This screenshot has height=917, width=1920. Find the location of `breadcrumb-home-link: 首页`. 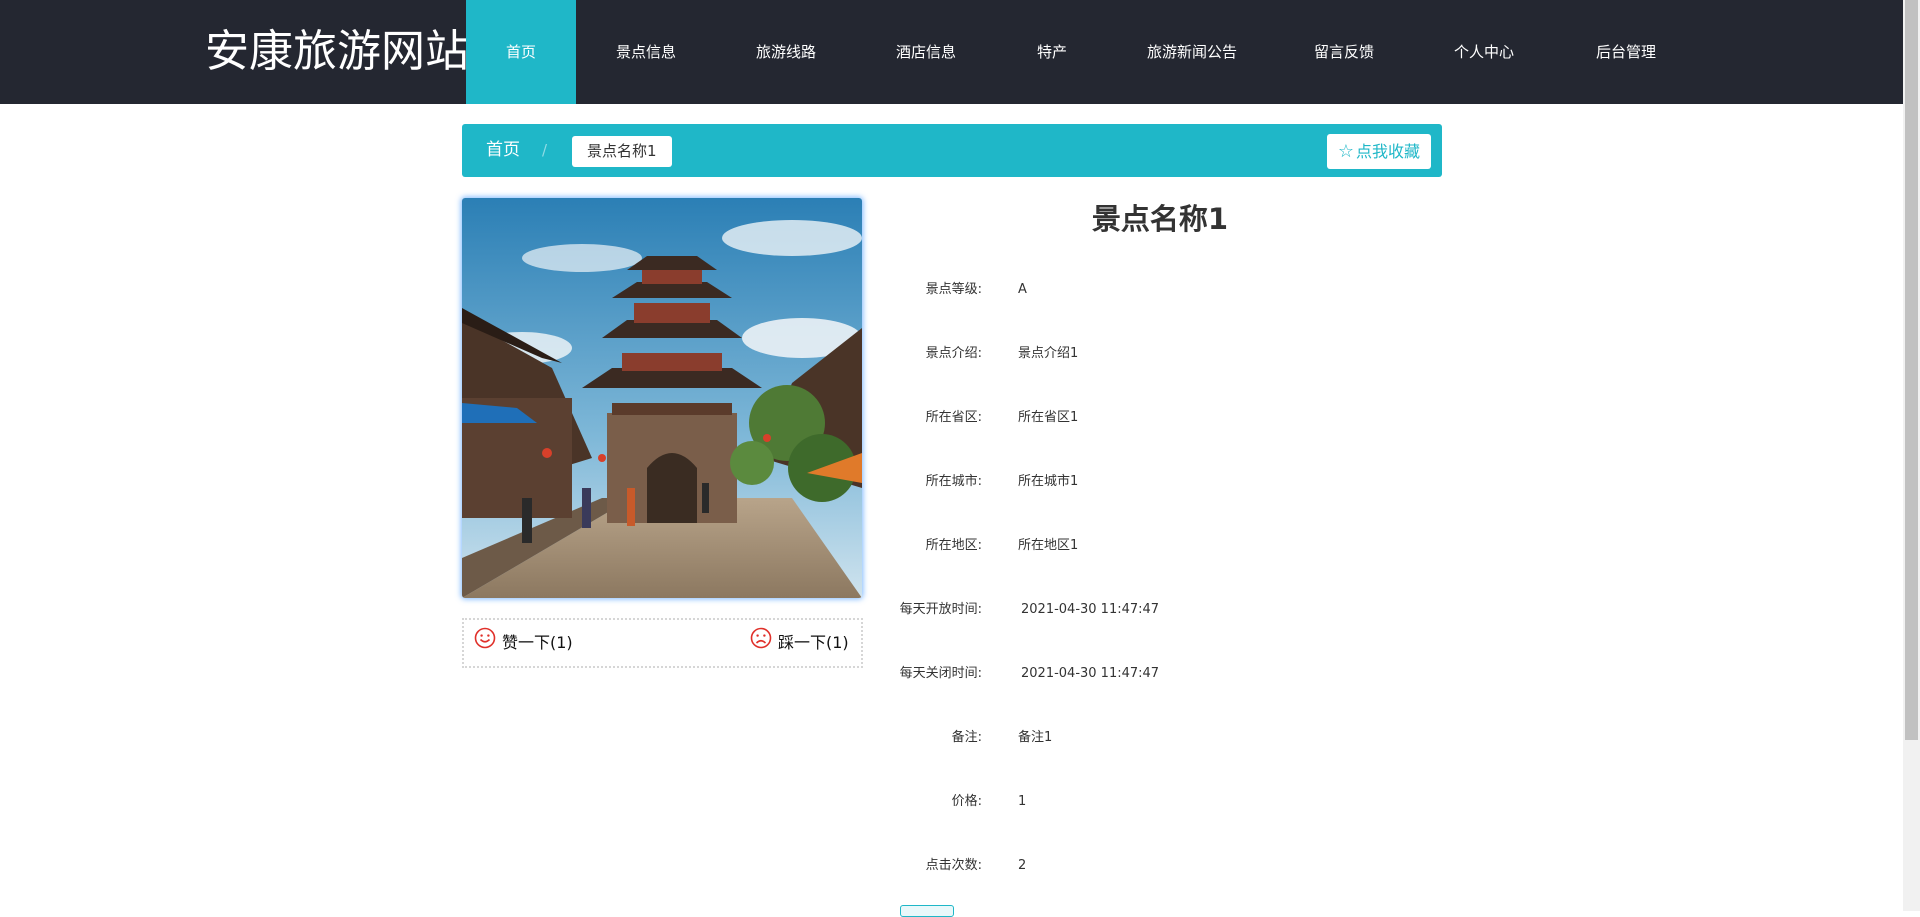

breadcrumb-home-link: 首页 is located at coordinates (503, 150).